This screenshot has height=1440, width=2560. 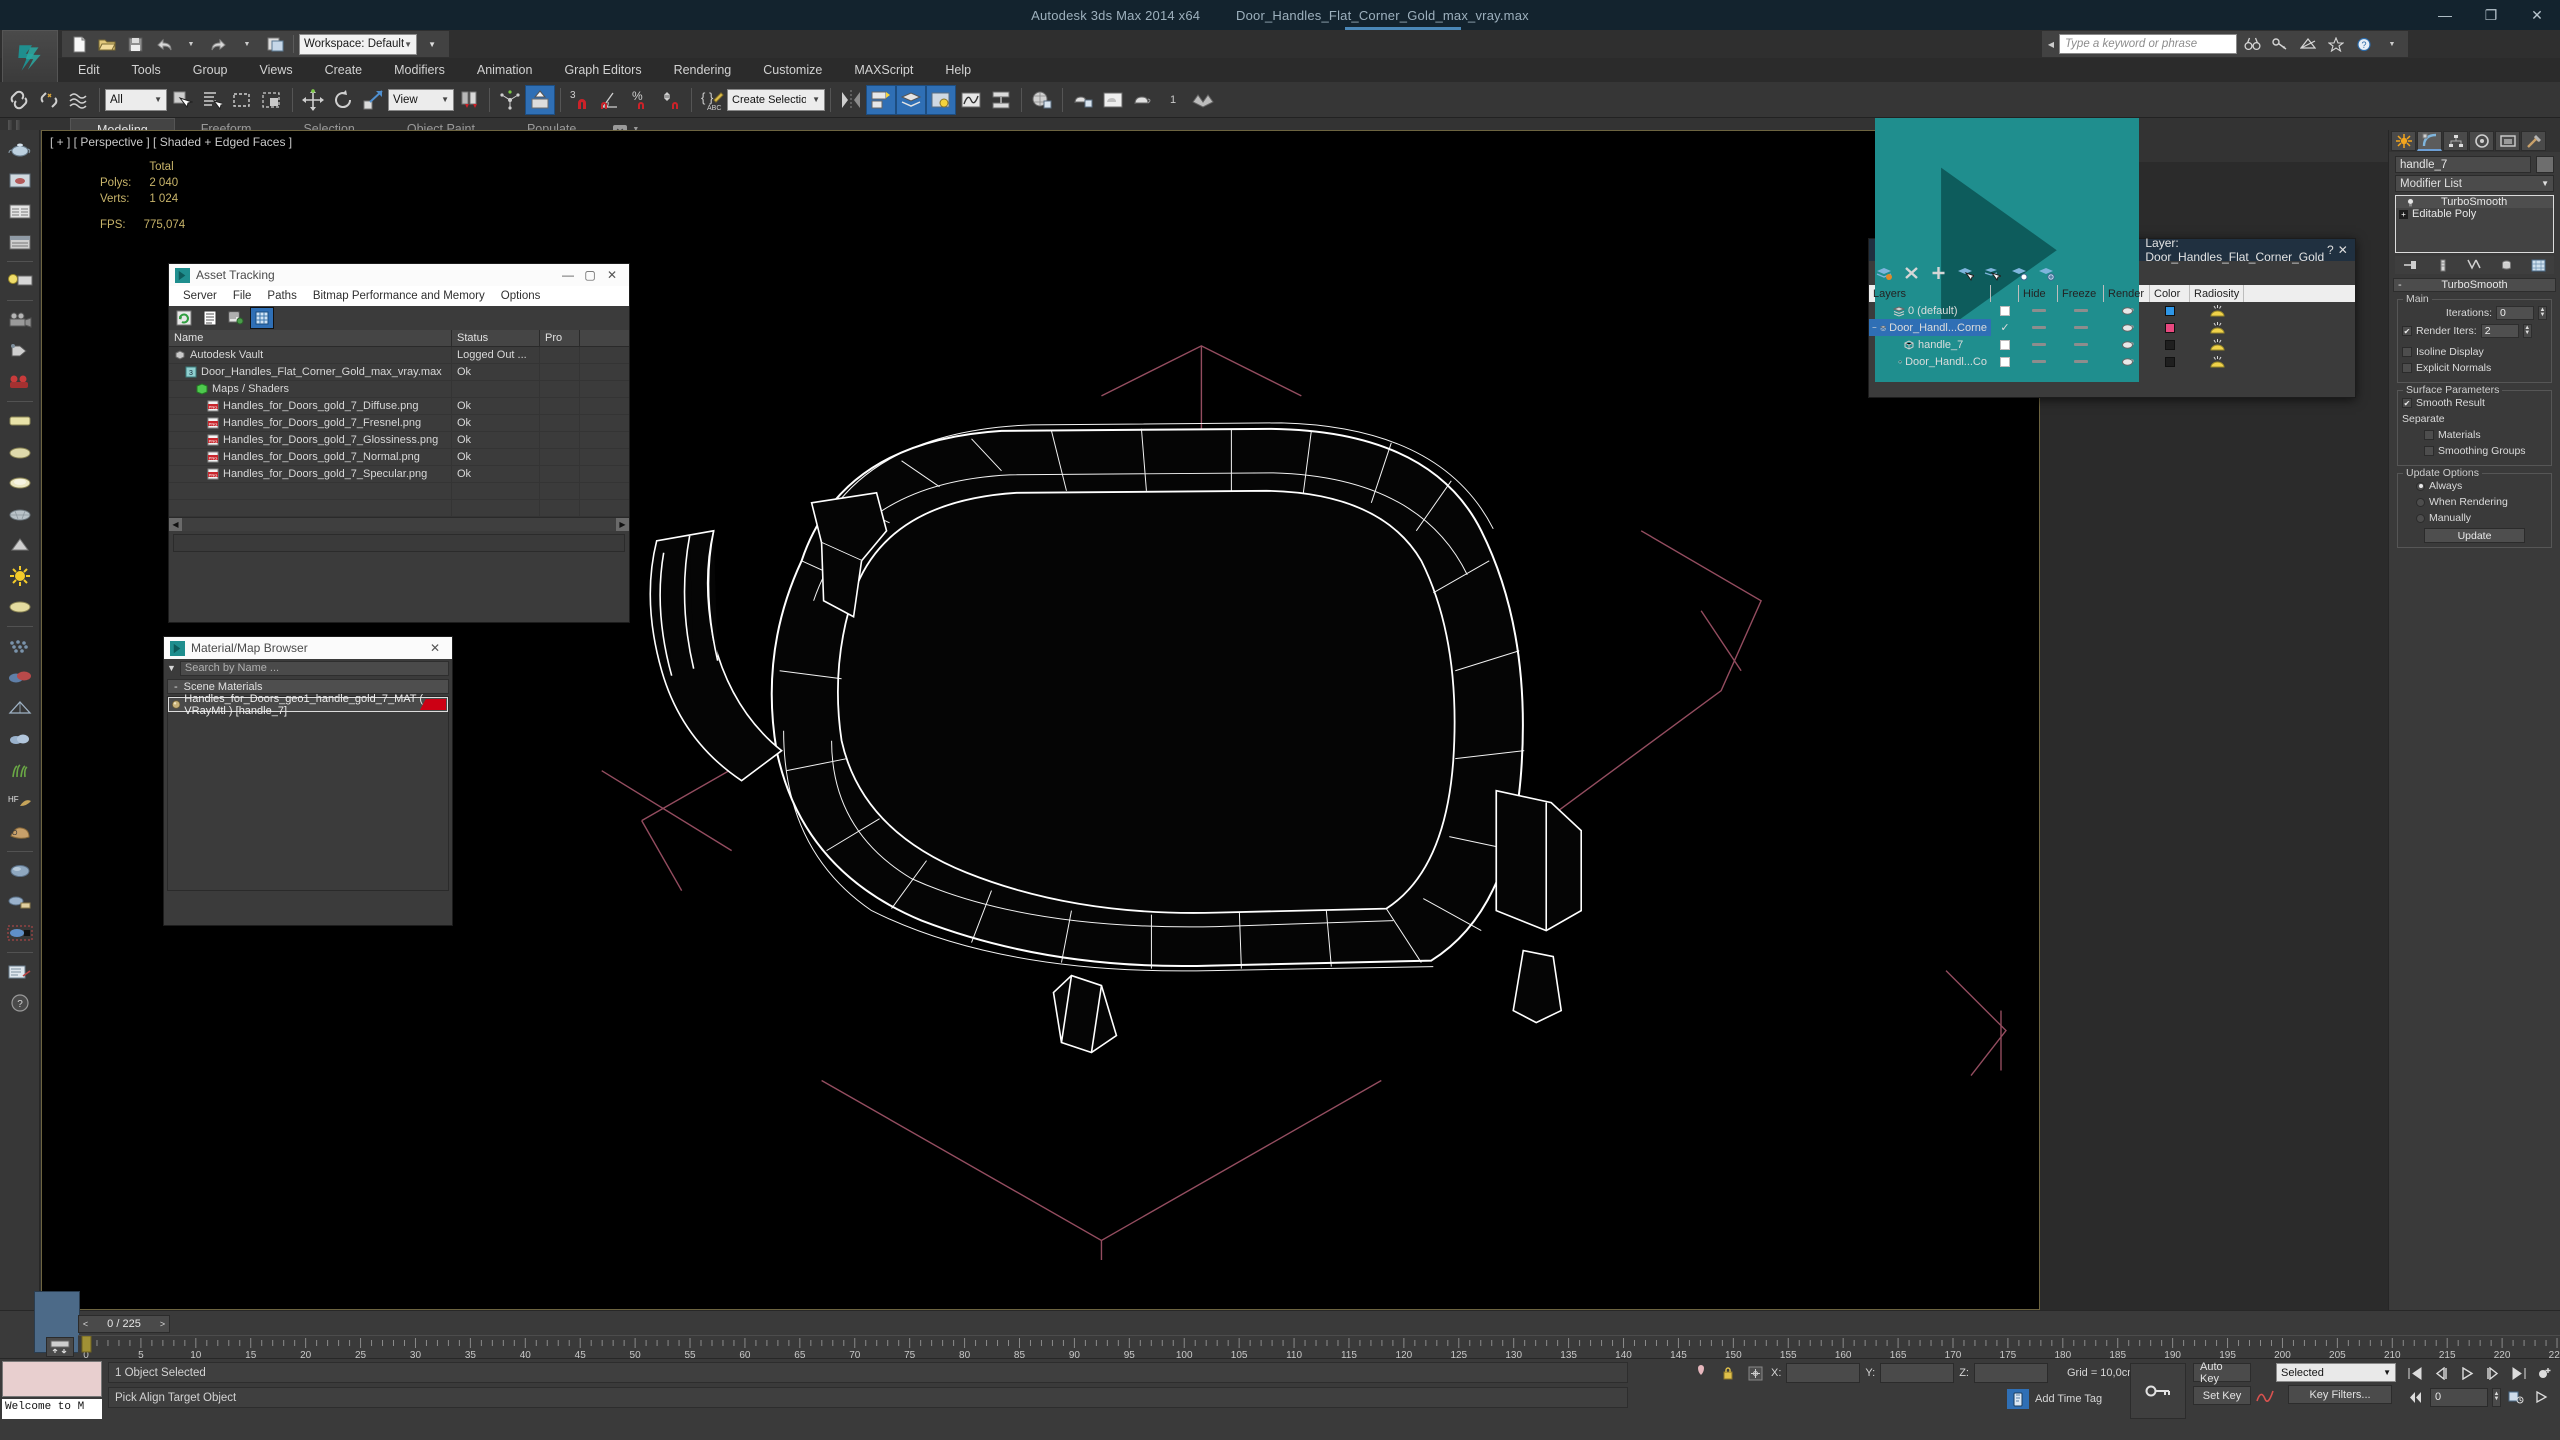 I want to click on tab-display, so click(x=2507, y=141).